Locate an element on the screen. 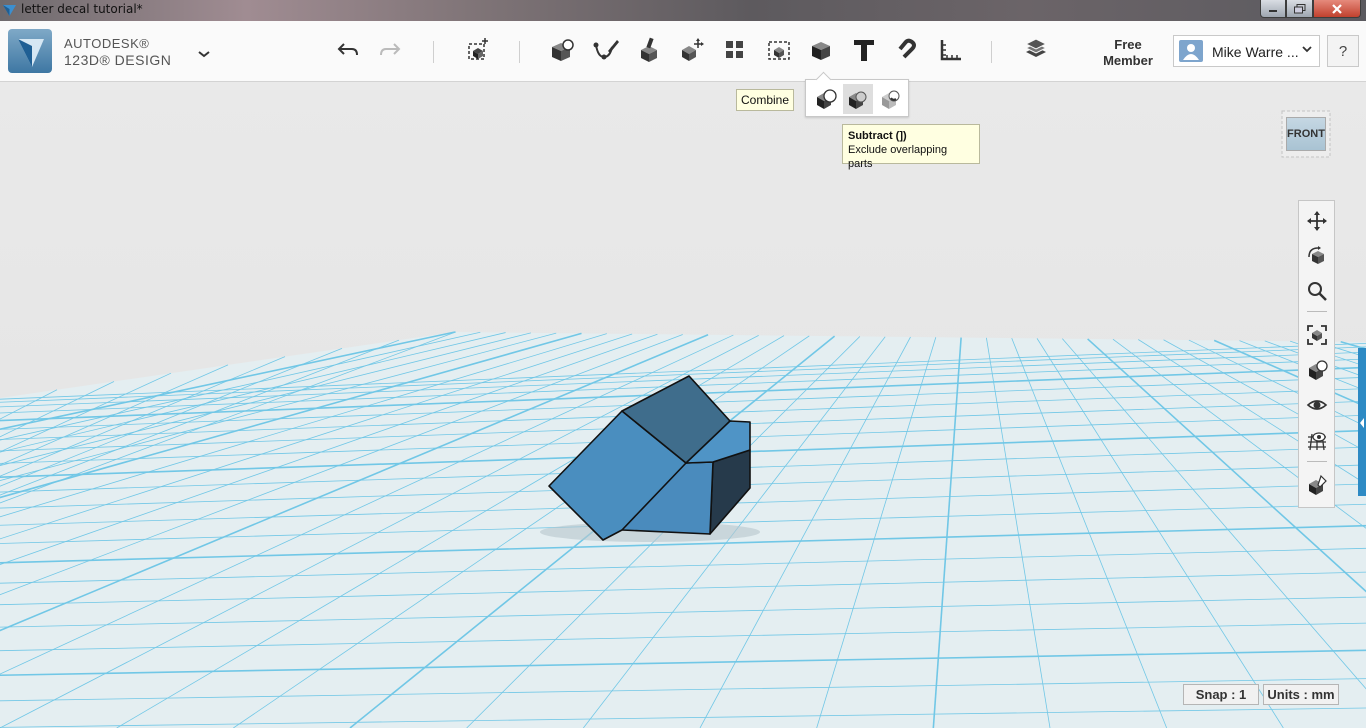  navigation-bar is located at coordinates (1316, 354).